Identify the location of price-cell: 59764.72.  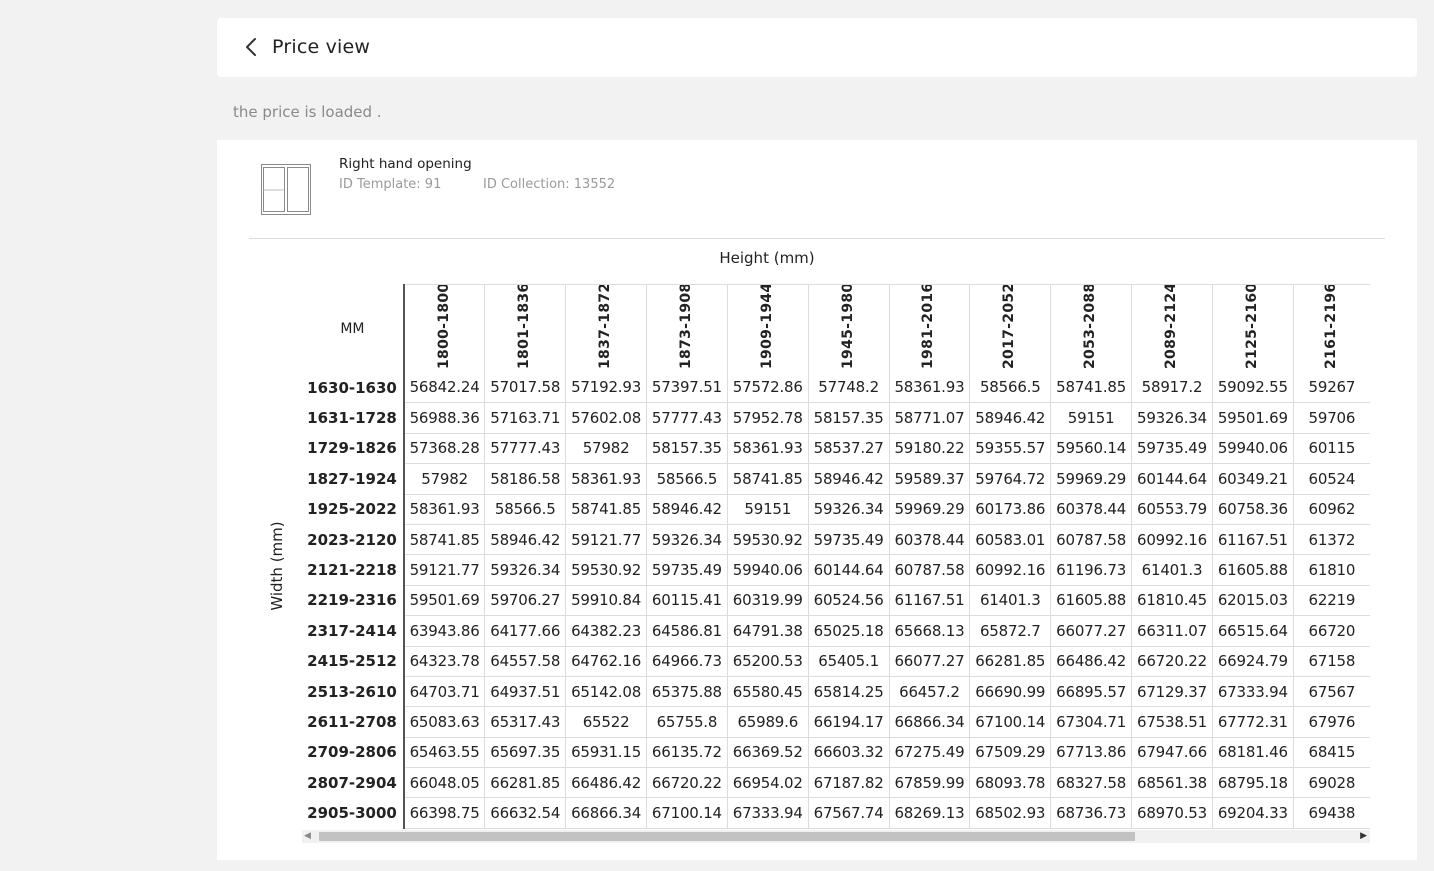
(1010, 479).